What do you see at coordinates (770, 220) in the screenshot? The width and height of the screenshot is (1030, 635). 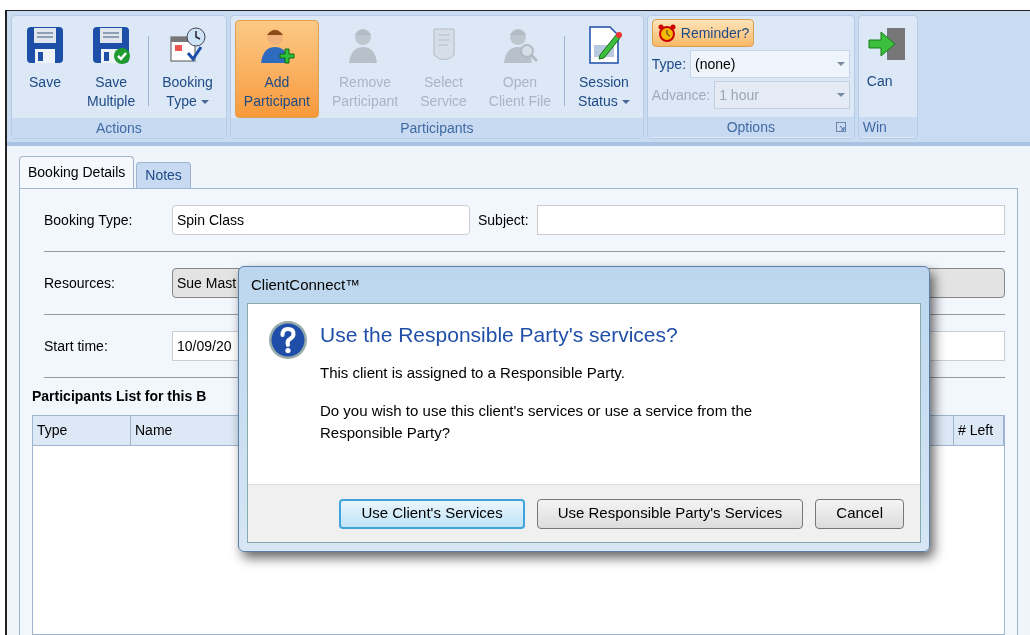 I see `text-field` at bounding box center [770, 220].